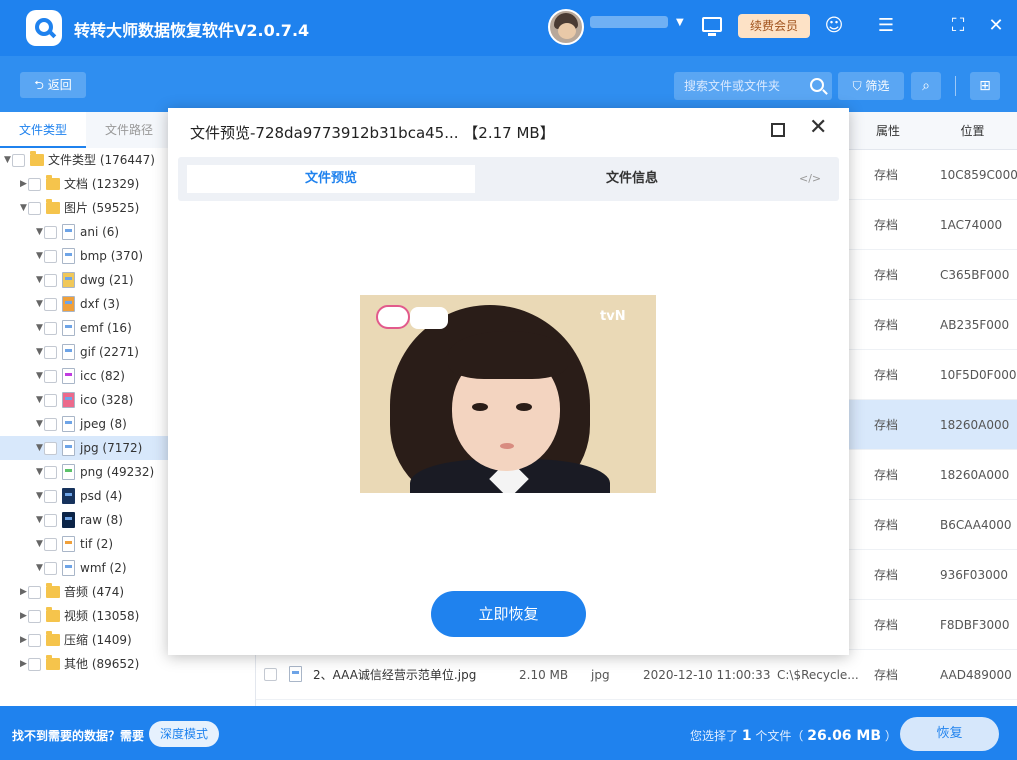 This screenshot has width=1017, height=760. Describe the element at coordinates (508, 394) in the screenshot. I see `preview-image: tvN` at that location.